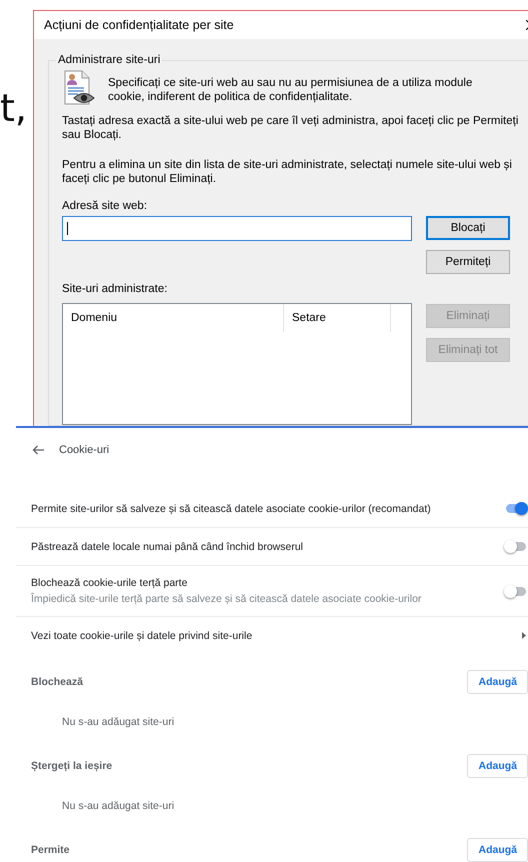  What do you see at coordinates (139, 25) in the screenshot?
I see `dialog-title: Acțiuni de confidențialitate per site` at bounding box center [139, 25].